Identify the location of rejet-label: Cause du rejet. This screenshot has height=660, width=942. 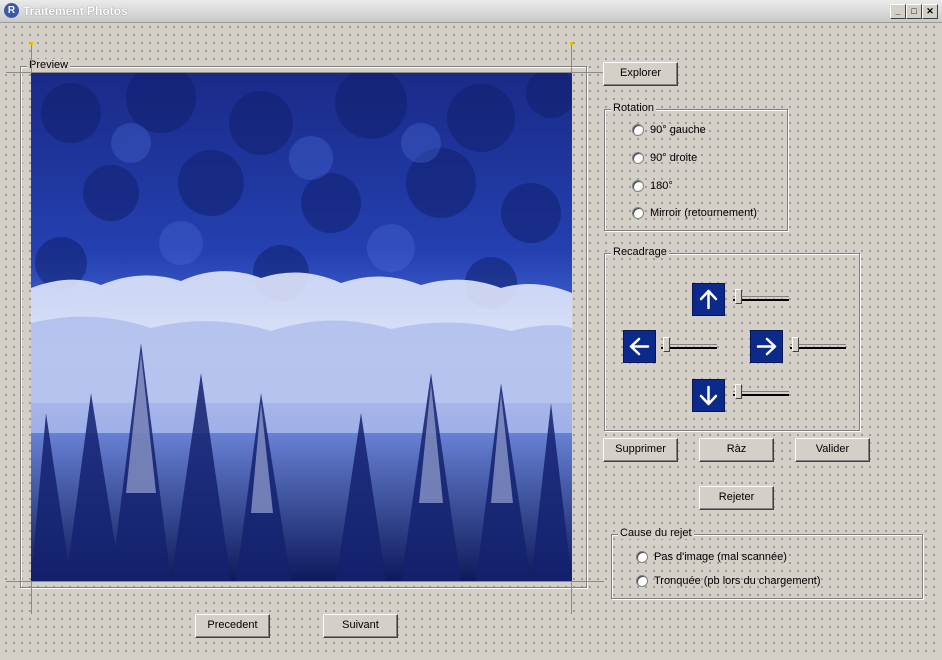
(656, 533).